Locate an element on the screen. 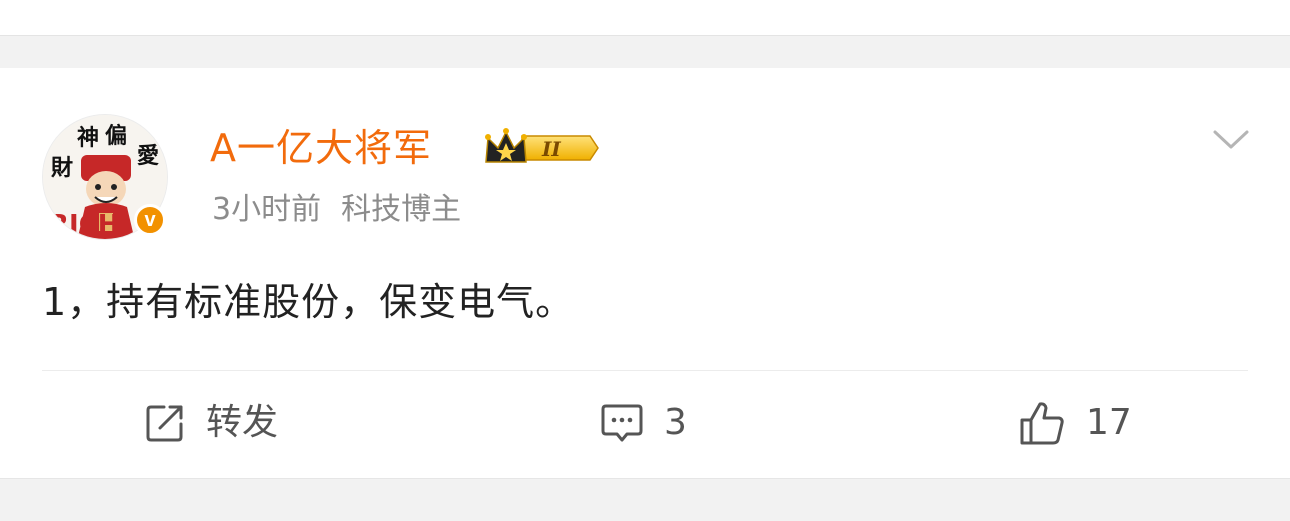  avatar-char-2: 神 is located at coordinates (88, 138).